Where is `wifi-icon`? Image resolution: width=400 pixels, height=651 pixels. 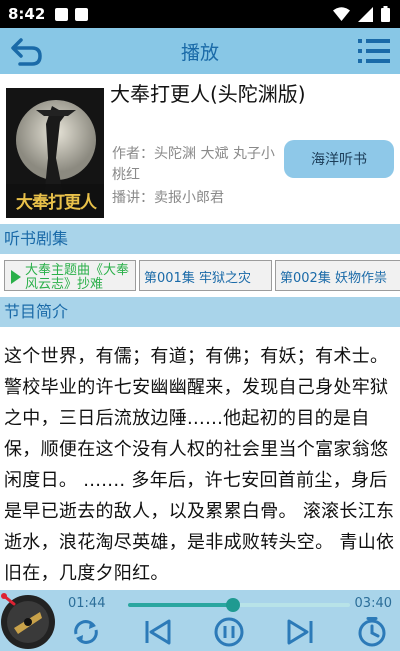 wifi-icon is located at coordinates (341, 13).